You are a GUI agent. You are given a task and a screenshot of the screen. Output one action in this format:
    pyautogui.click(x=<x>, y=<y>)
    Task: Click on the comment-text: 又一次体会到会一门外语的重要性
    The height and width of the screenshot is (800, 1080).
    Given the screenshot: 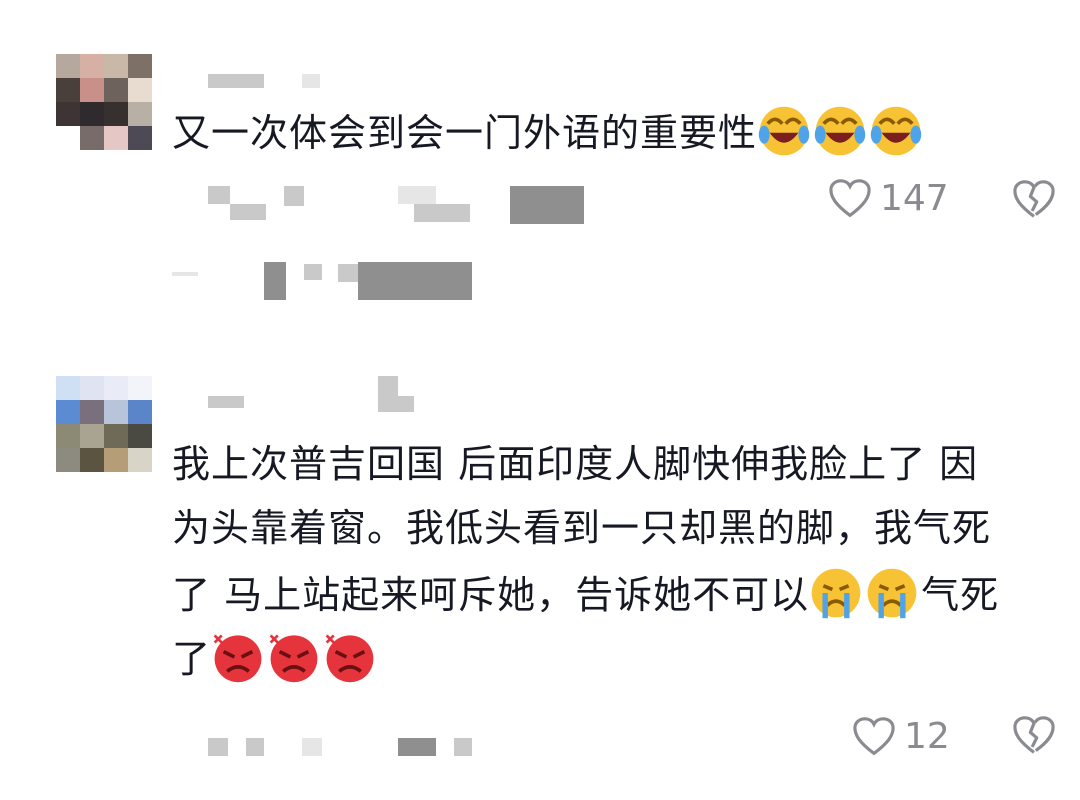 What is the action you would take?
    pyautogui.click(x=548, y=131)
    